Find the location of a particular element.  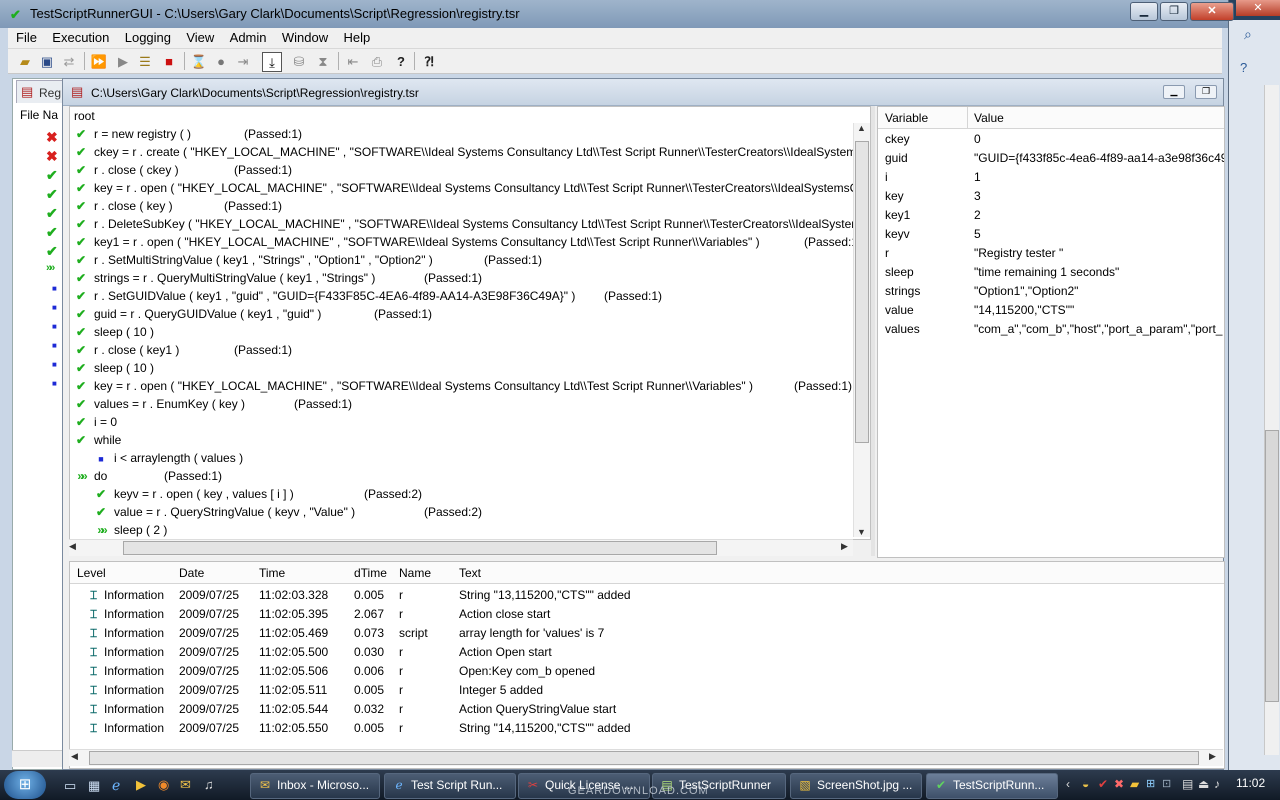

menu-admin: Admin is located at coordinates (244, 36).